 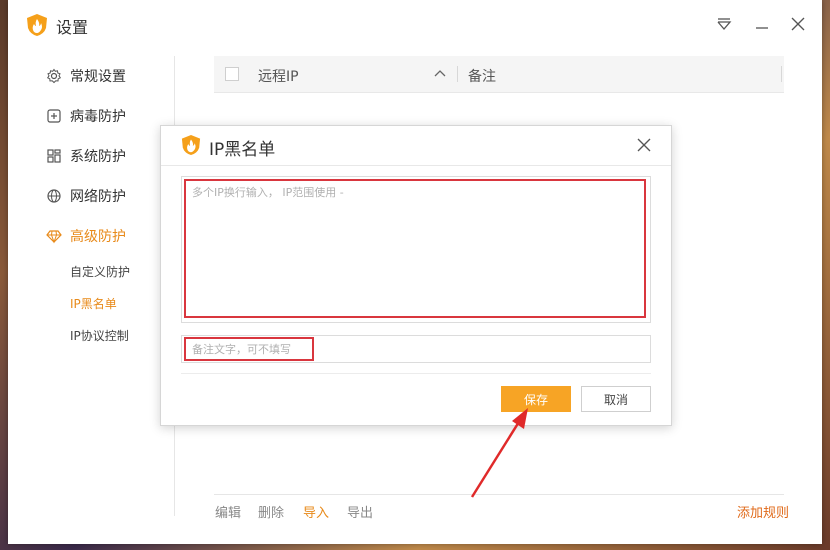 What do you see at coordinates (616, 399) in the screenshot?
I see `cancel-button: 取消` at bounding box center [616, 399].